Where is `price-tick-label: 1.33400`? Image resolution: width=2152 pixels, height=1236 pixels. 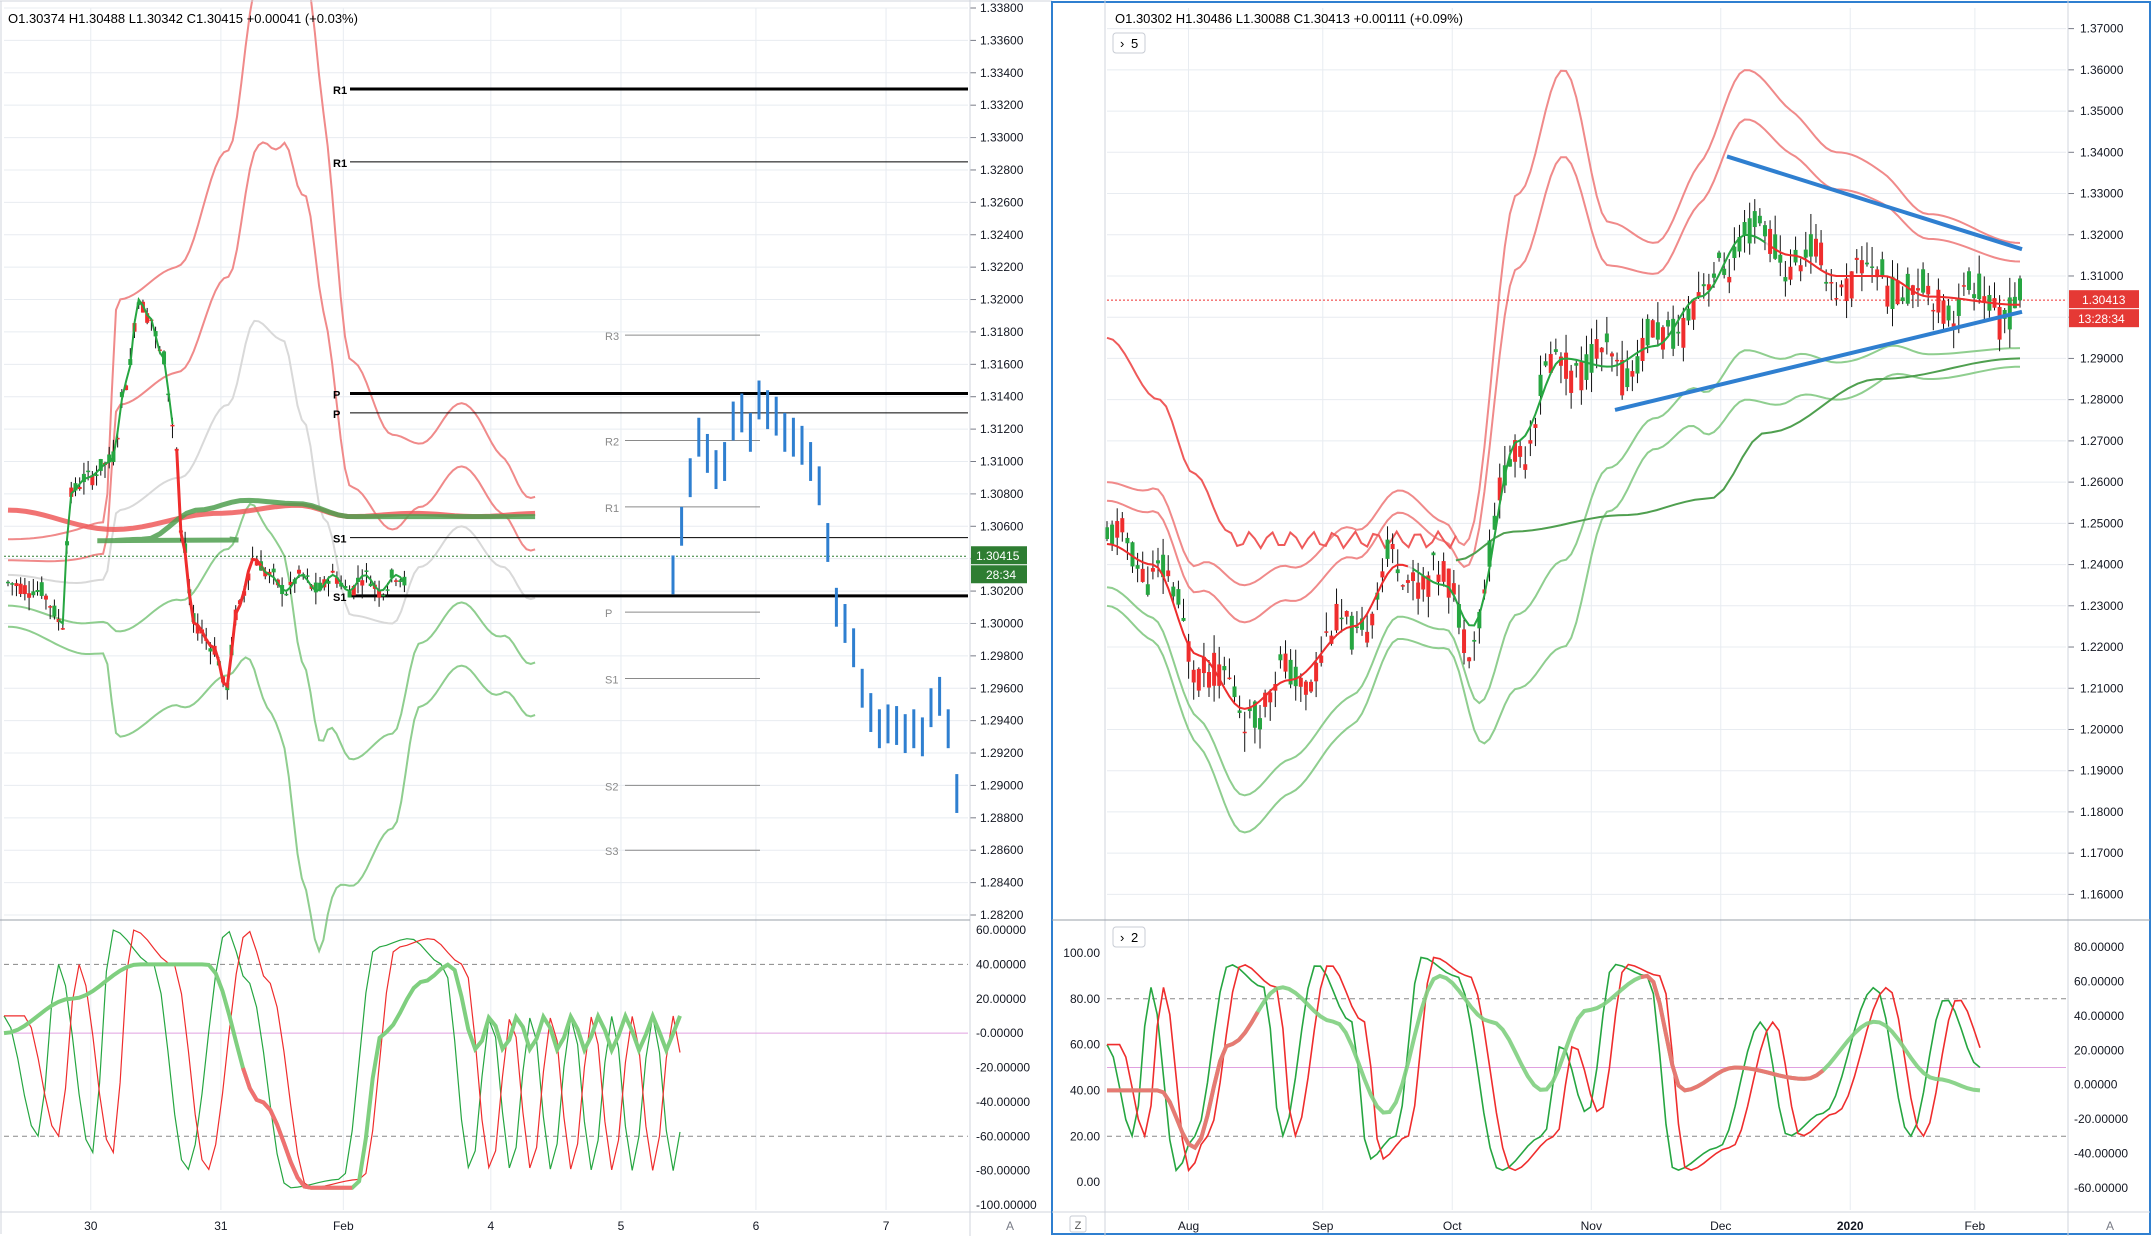 price-tick-label: 1.33400 is located at coordinates (1002, 73).